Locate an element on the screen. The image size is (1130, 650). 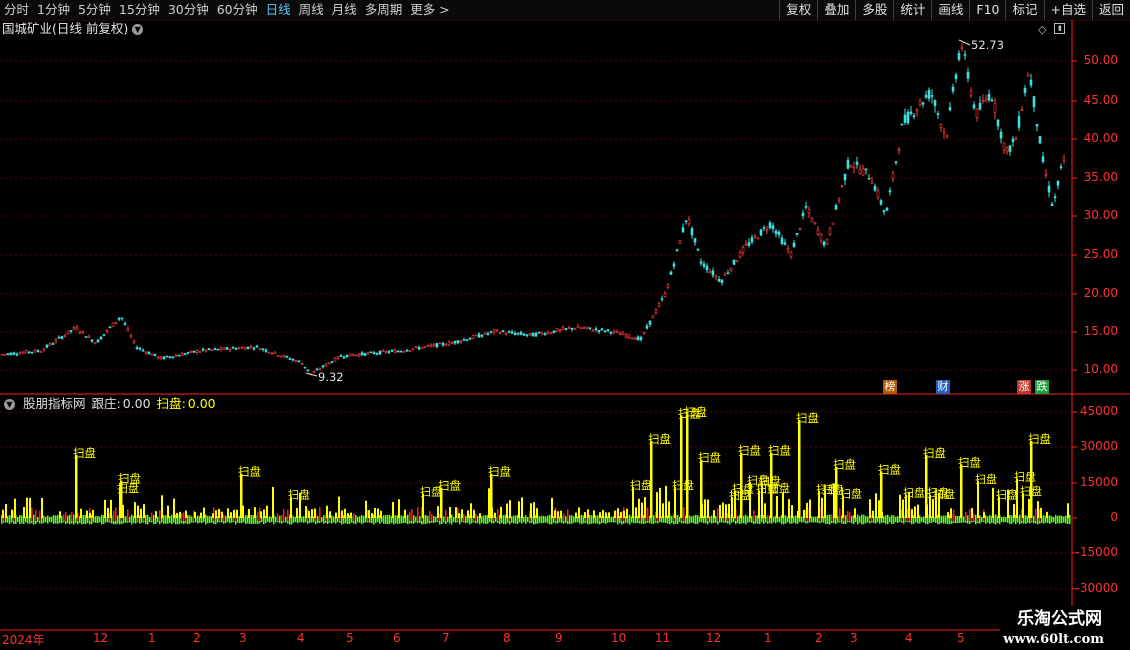
indicator-name: 股朋指标网 is located at coordinates (54, 404).